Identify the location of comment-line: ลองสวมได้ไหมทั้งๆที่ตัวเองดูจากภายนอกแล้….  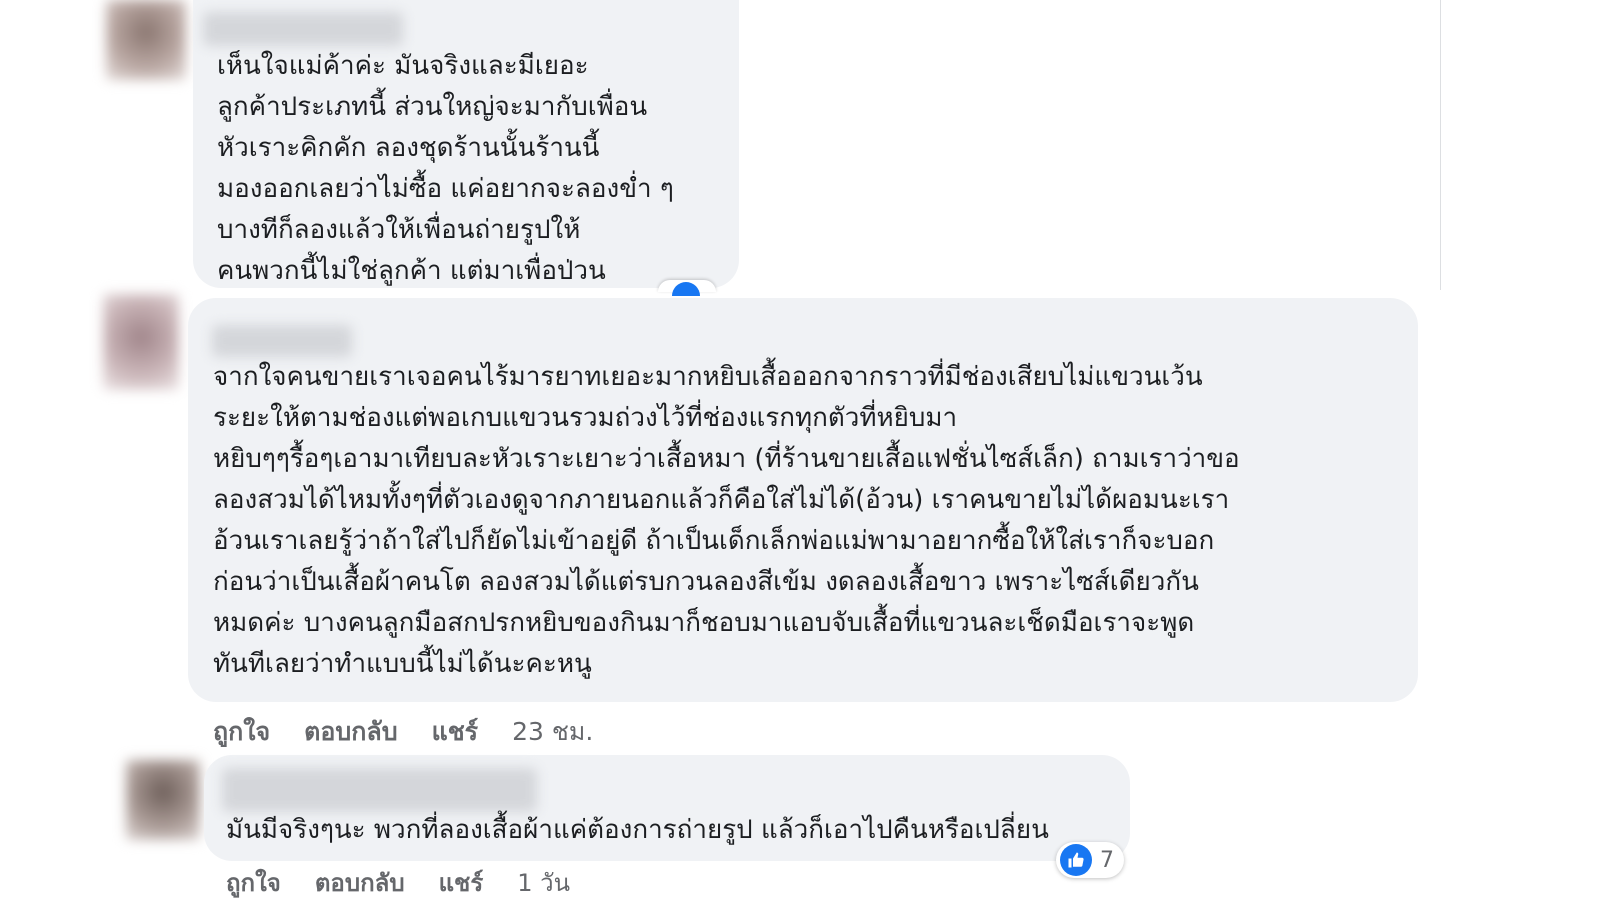
(721, 500).